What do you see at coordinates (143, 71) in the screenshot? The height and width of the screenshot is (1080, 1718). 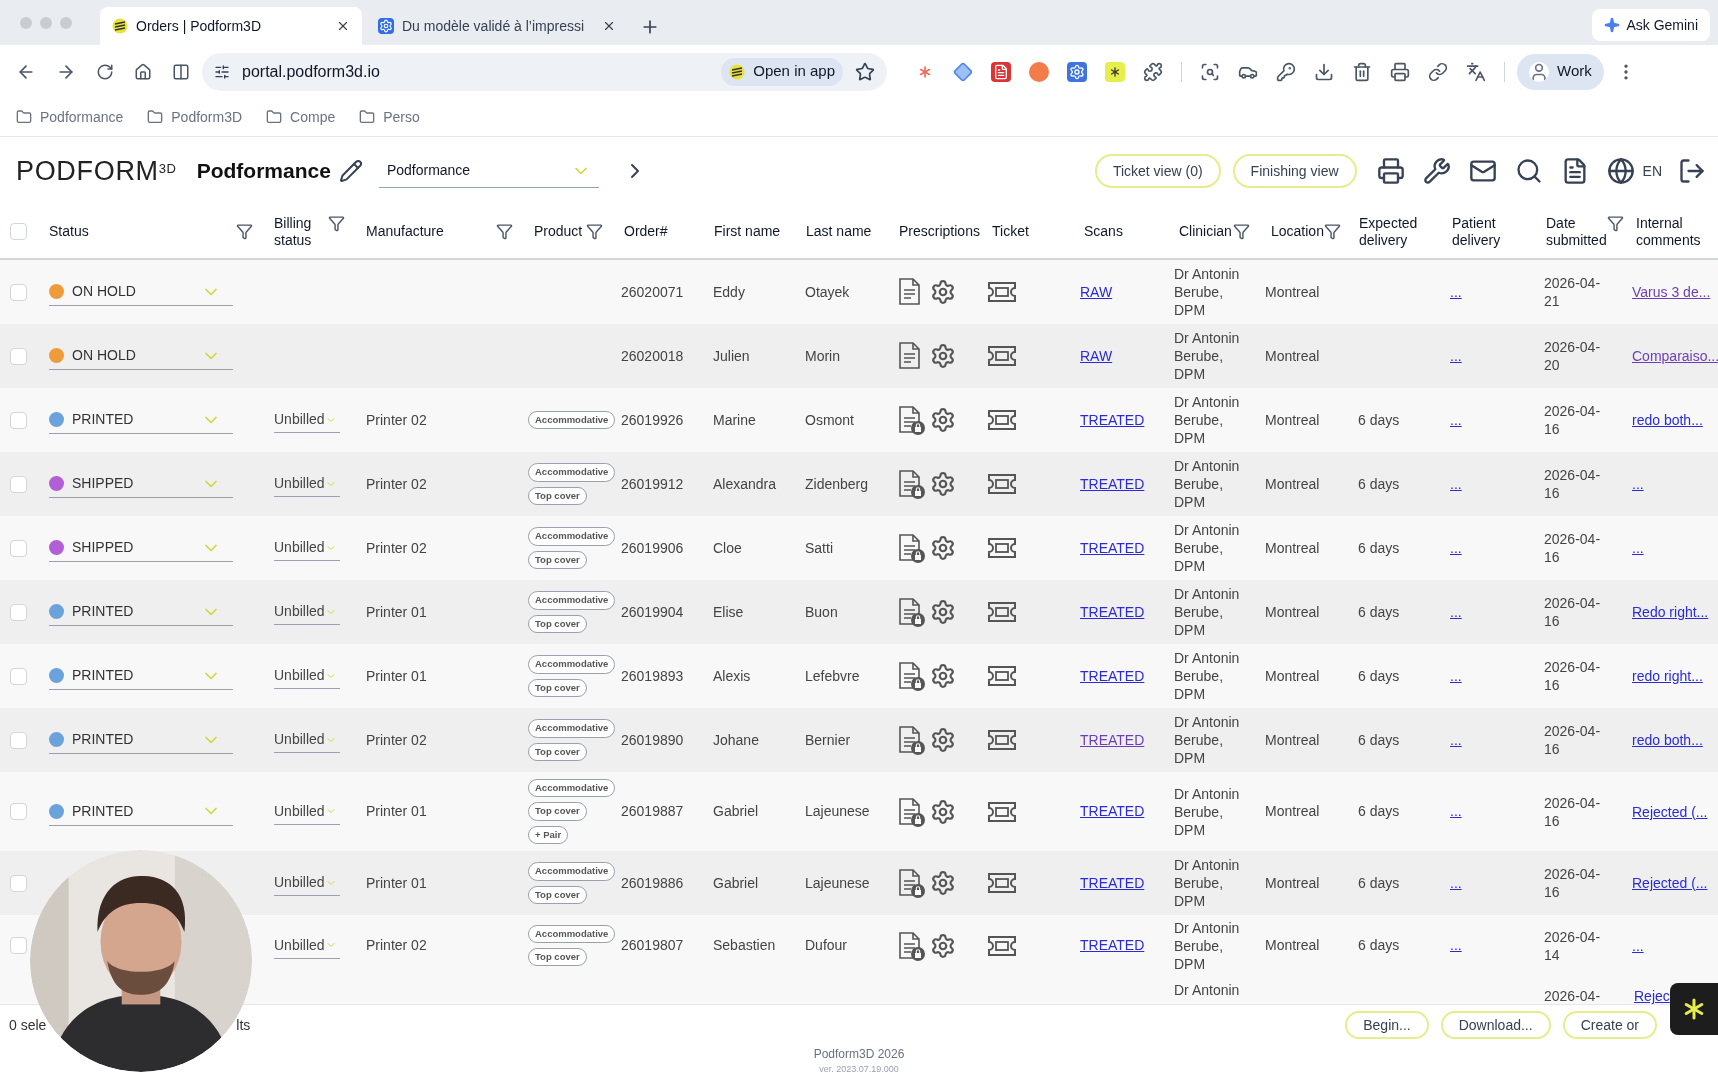 I see `home-icon` at bounding box center [143, 71].